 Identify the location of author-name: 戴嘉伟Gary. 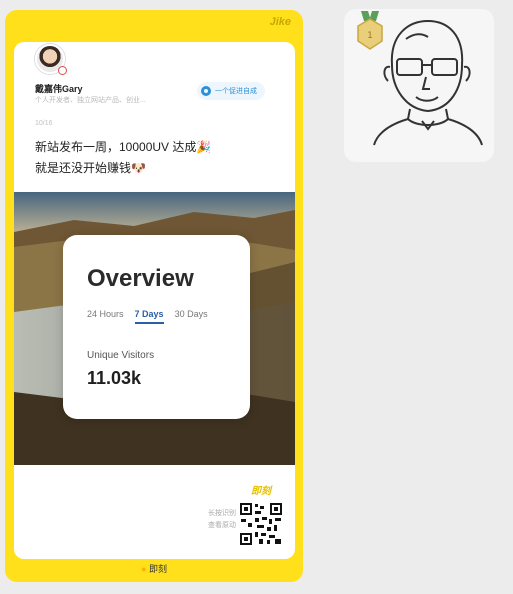
(59, 88).